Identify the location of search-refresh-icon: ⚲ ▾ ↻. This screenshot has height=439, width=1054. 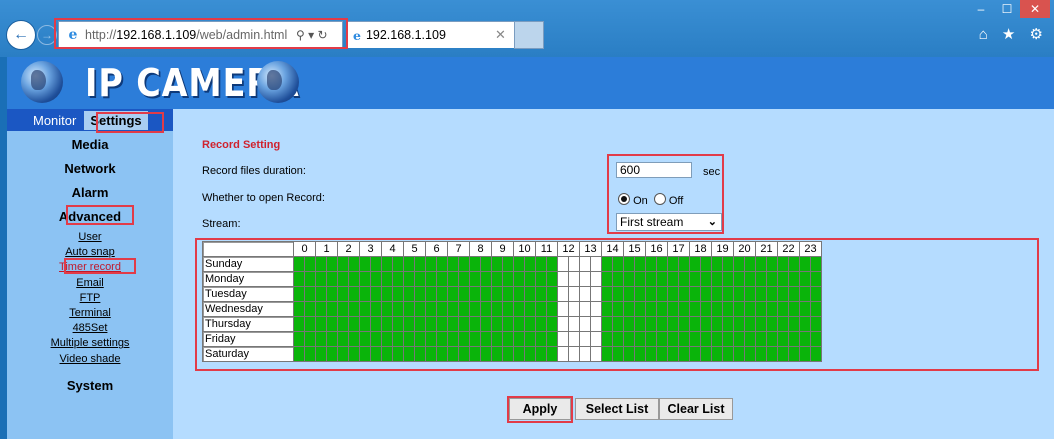
(319, 35).